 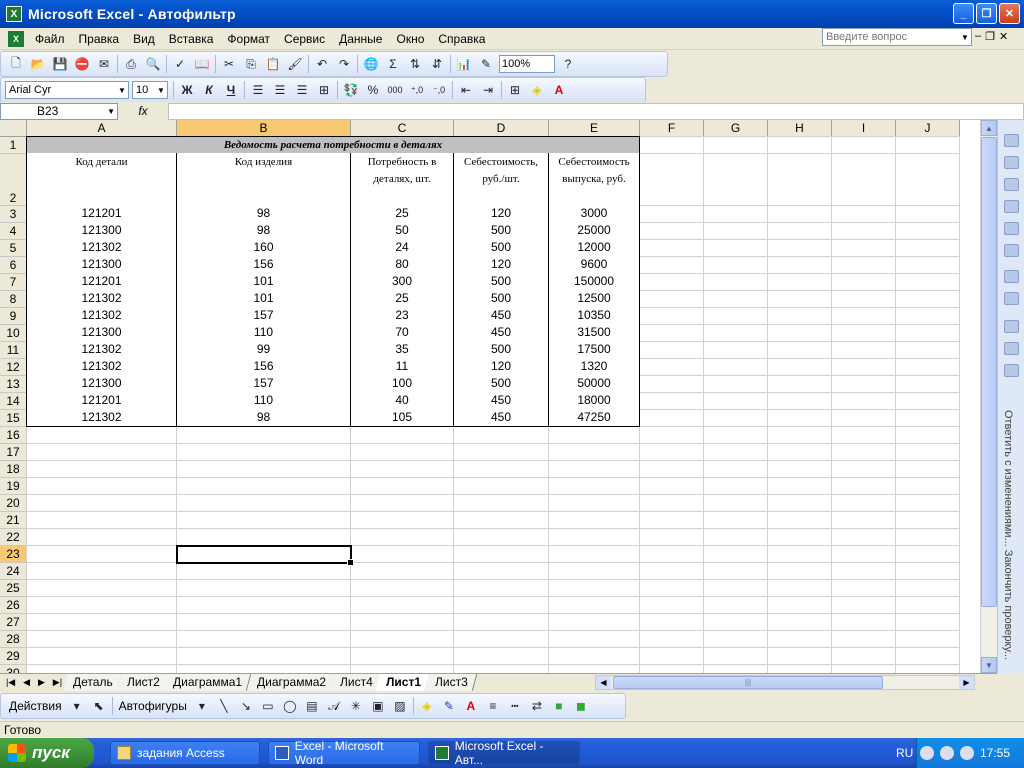 I want to click on vertical-scrollbar: ▲ ▼, so click(x=988, y=396).